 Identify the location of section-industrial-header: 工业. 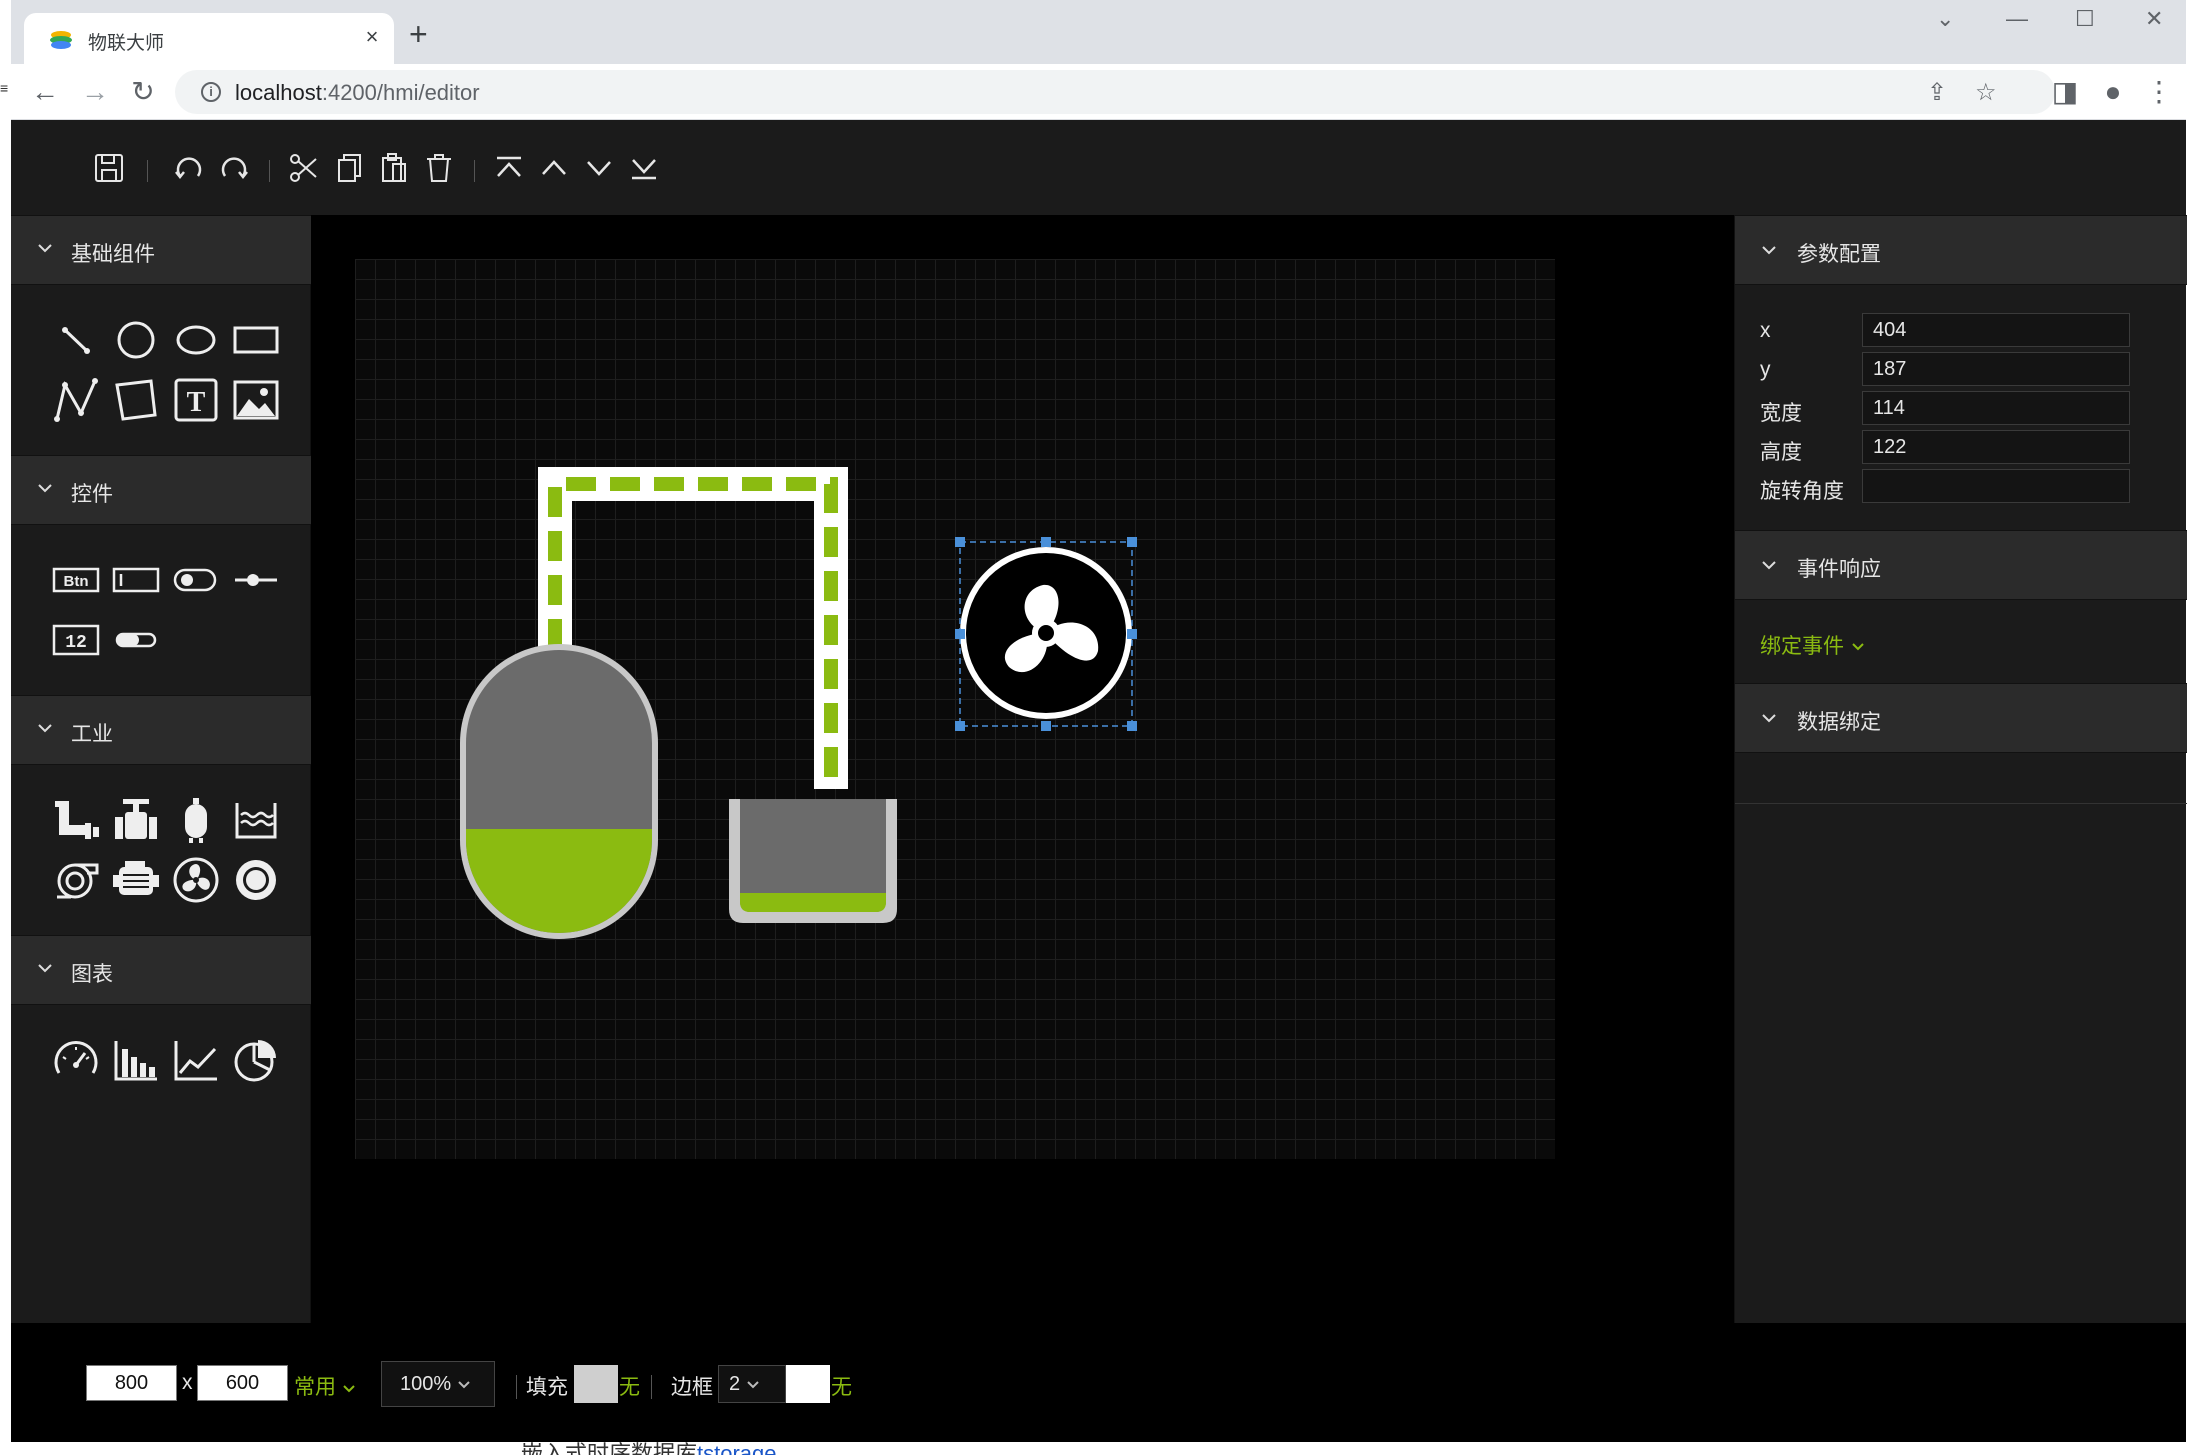
(161, 730).